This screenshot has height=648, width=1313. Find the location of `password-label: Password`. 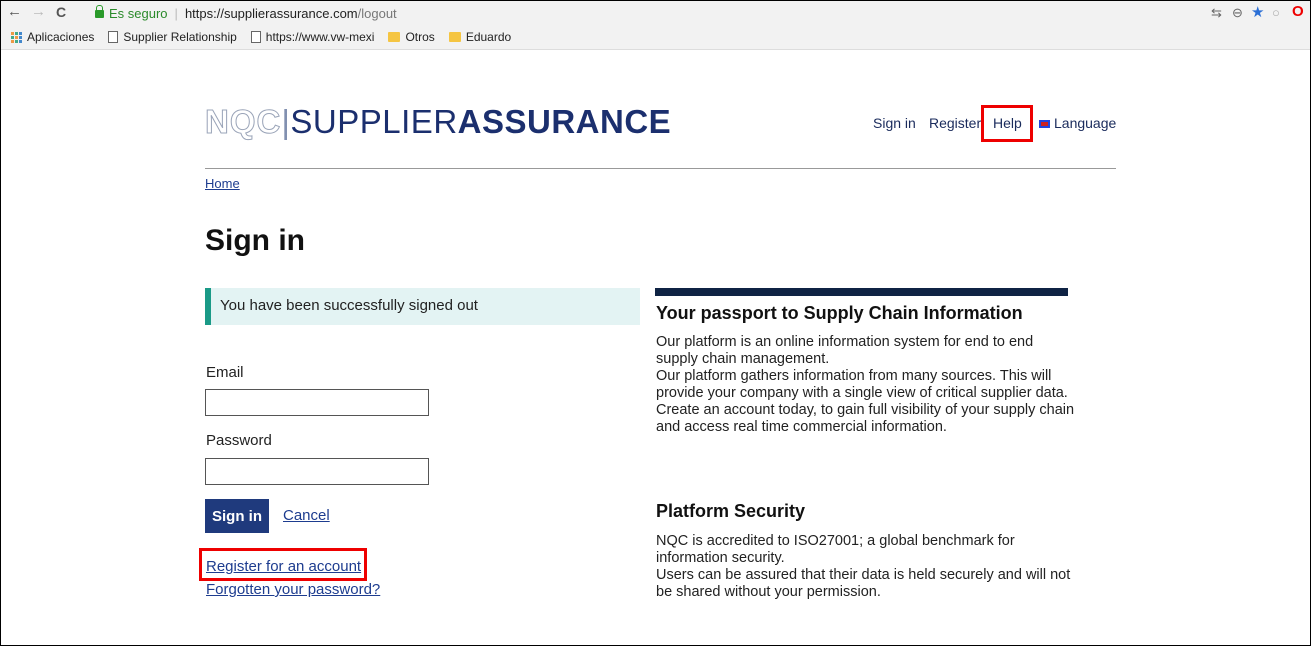

password-label: Password is located at coordinates (239, 440).